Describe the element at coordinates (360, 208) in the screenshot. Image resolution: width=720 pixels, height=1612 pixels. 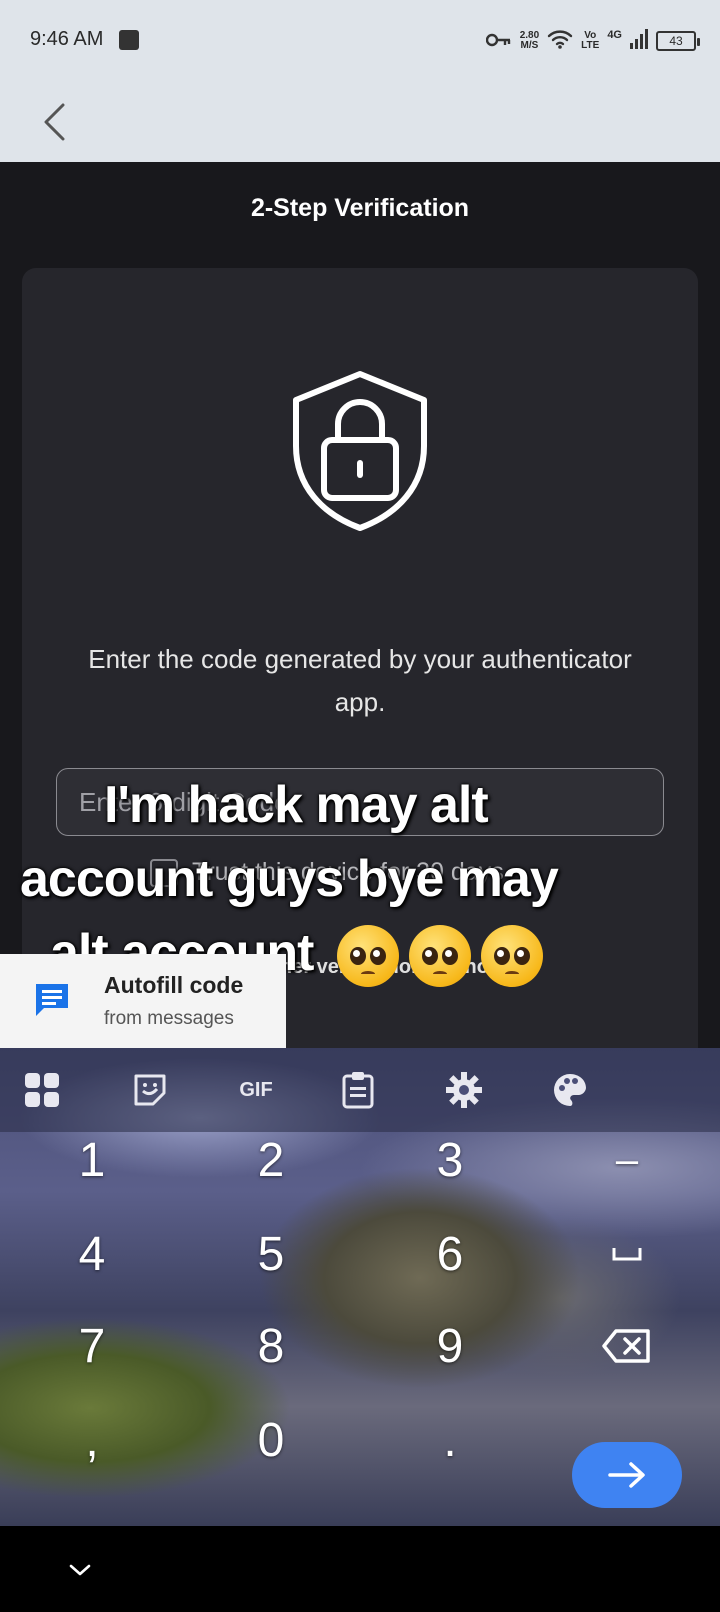
I see `page-title: 2-Step Verification` at that location.